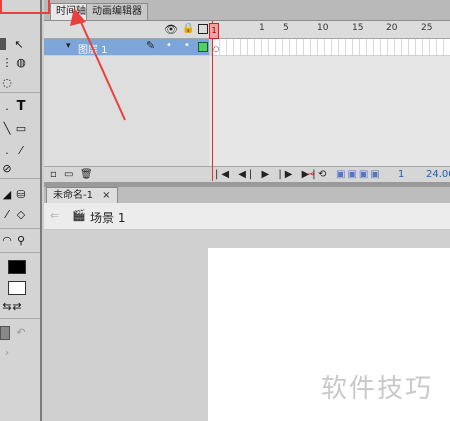 The image size is (450, 421). Describe the element at coordinates (7, 215) in the screenshot. I see `eyedropper-icon: ⁄` at that location.